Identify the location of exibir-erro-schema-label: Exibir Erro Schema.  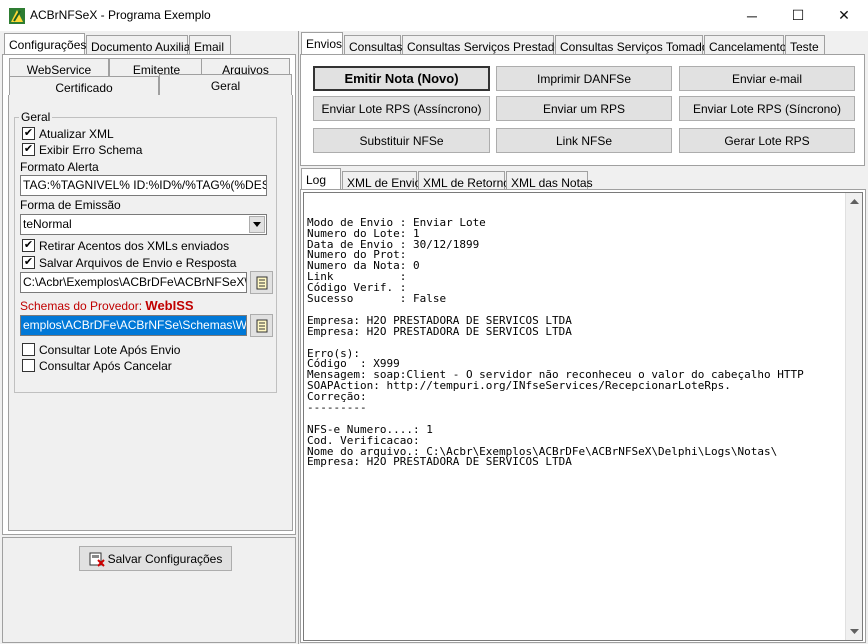
(91, 150).